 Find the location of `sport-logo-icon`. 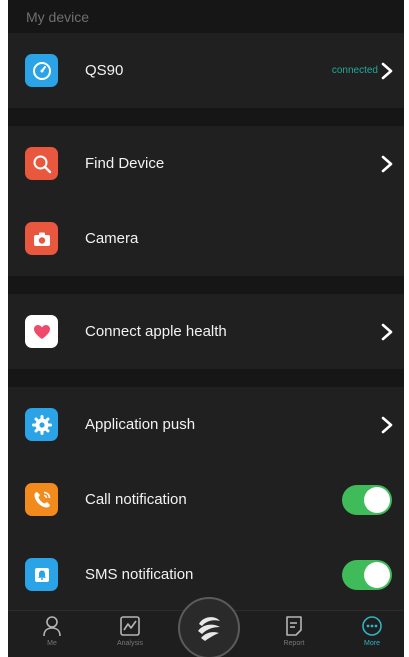

sport-logo-icon is located at coordinates (209, 629).